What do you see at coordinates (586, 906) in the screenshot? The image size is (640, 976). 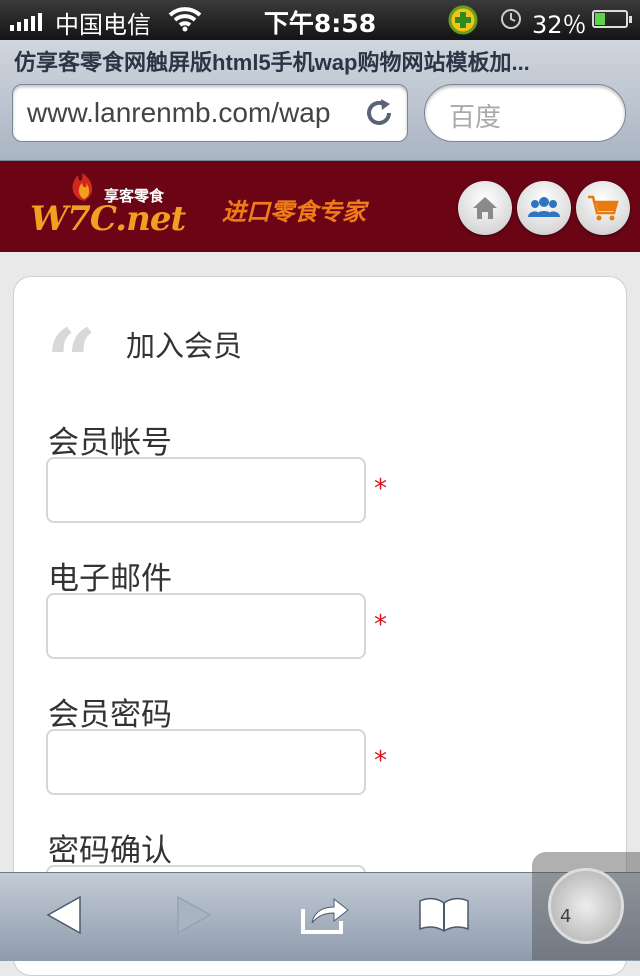 I see `tabs-button: 4` at bounding box center [586, 906].